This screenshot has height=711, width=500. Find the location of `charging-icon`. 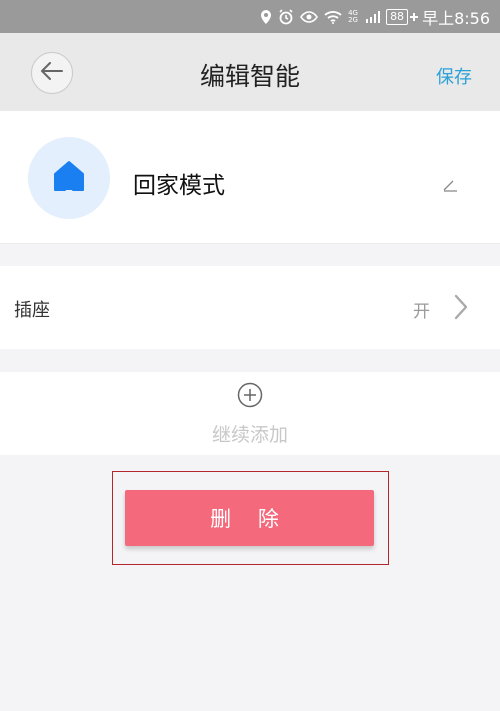

charging-icon is located at coordinates (414, 16).